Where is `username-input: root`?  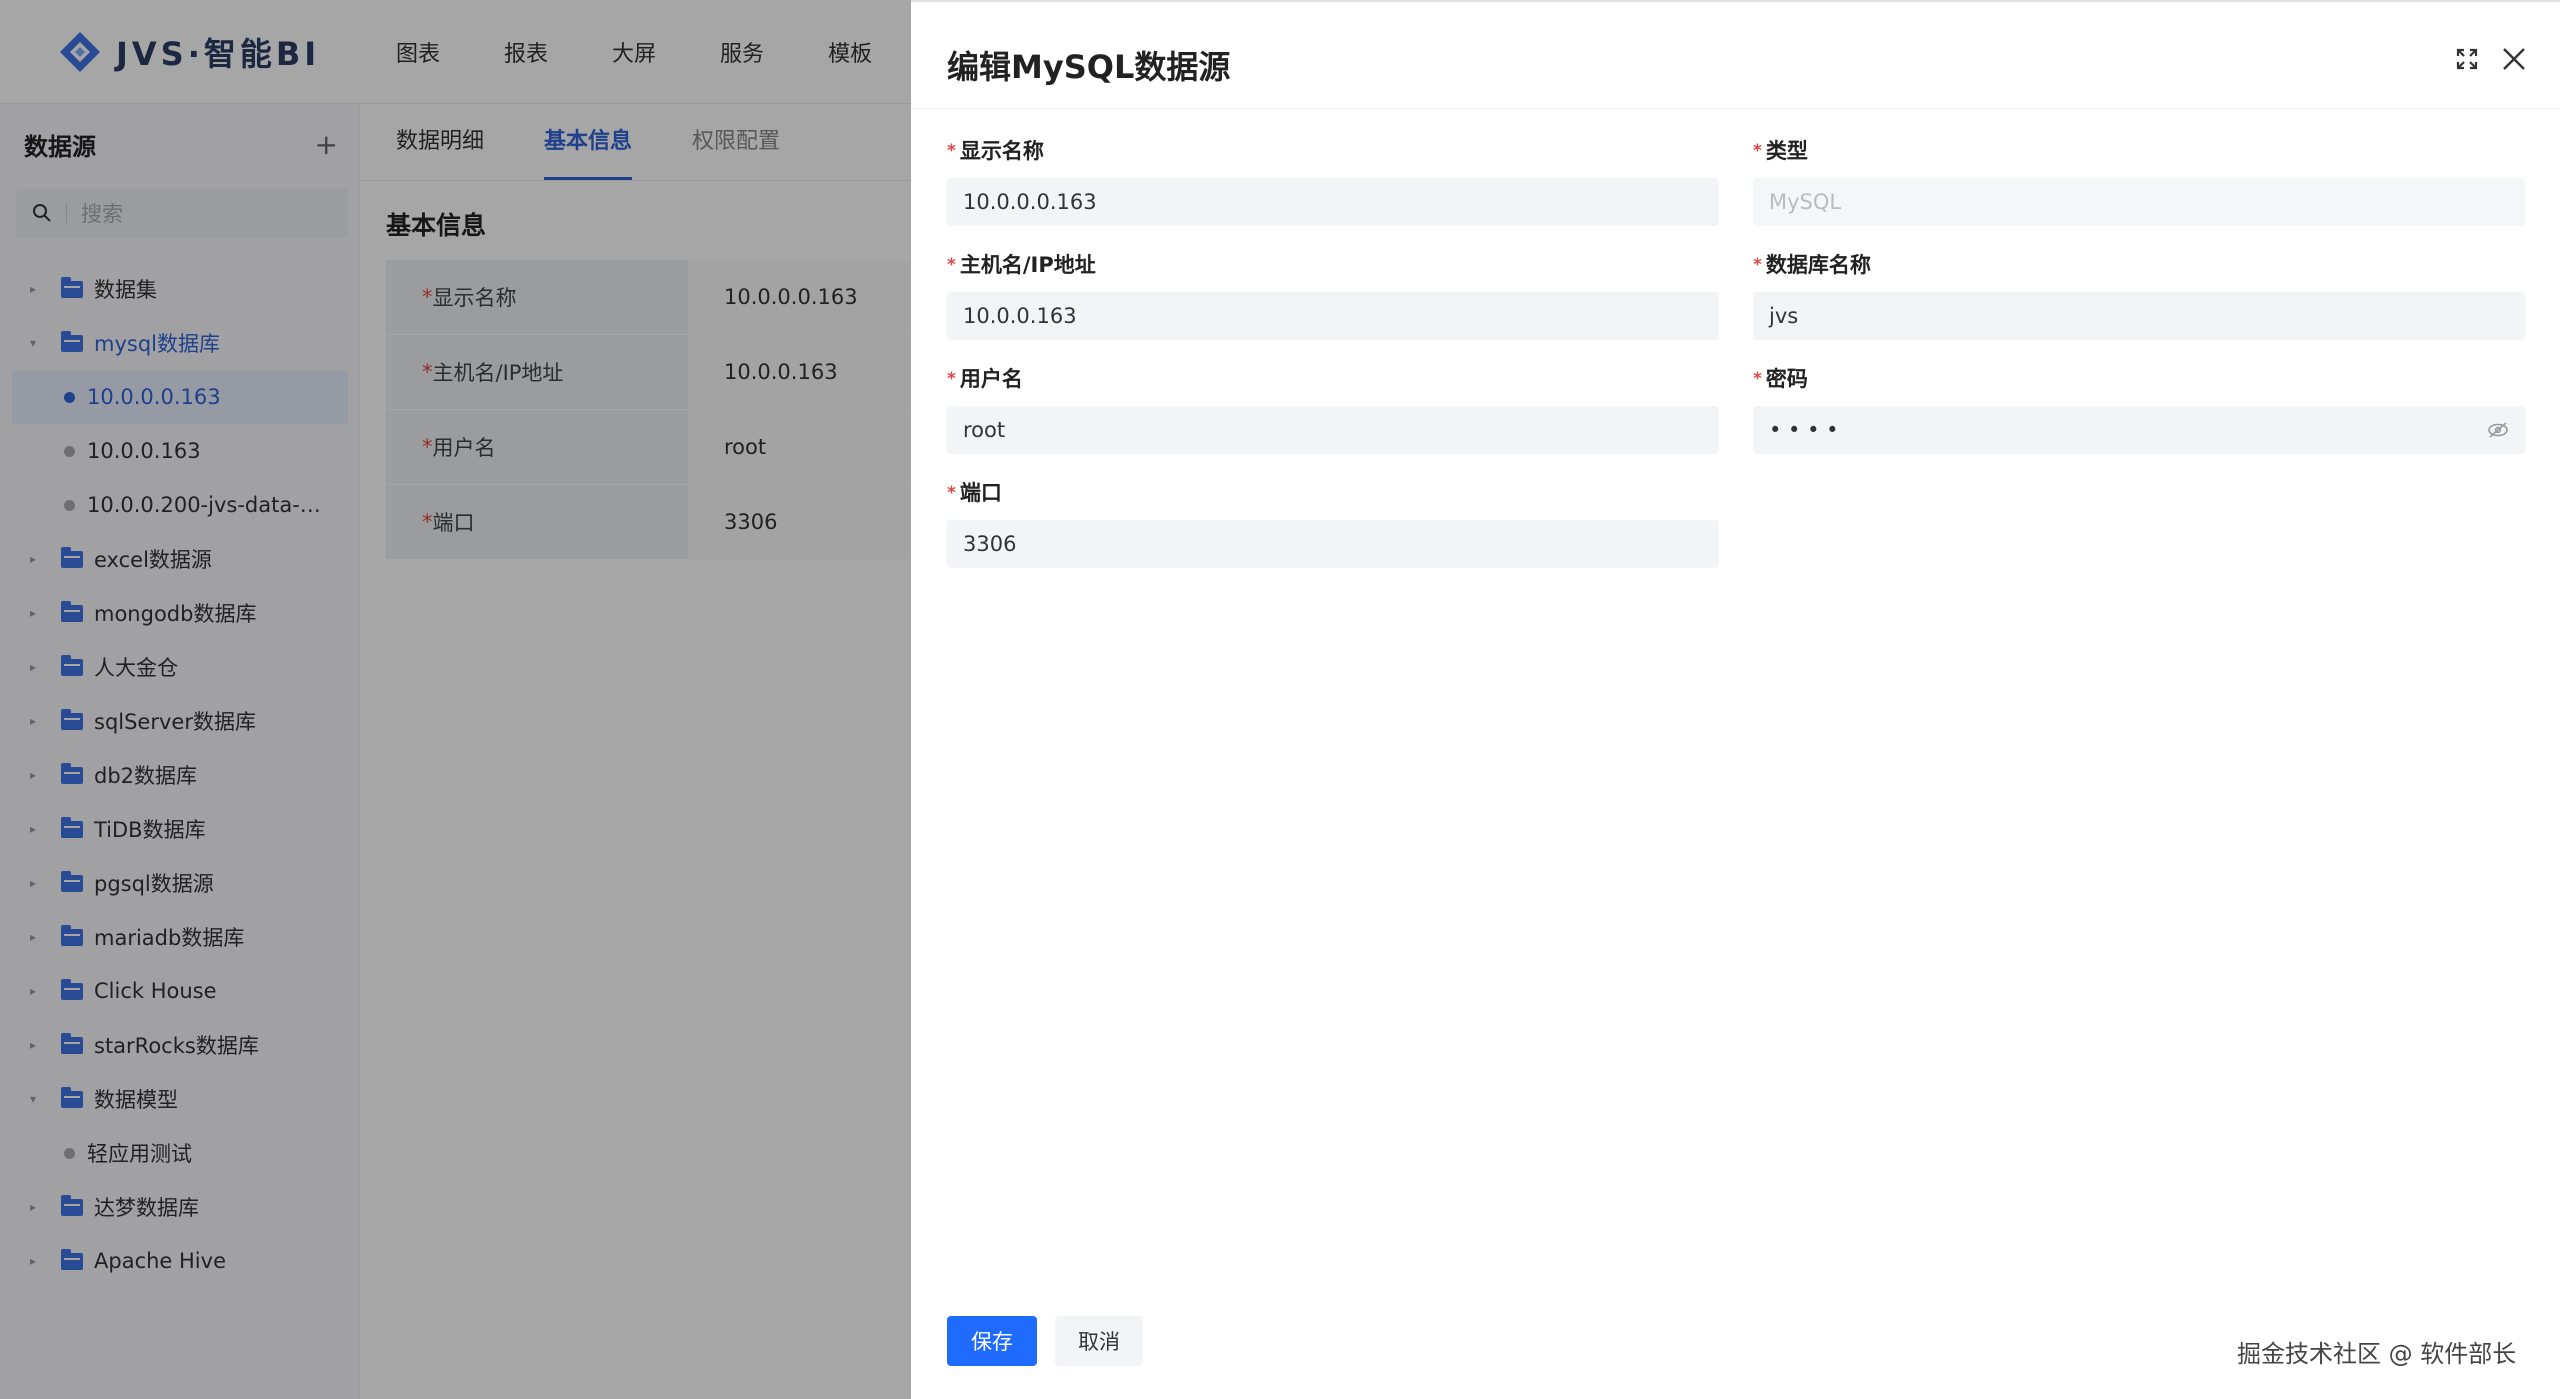 username-input: root is located at coordinates (1333, 430).